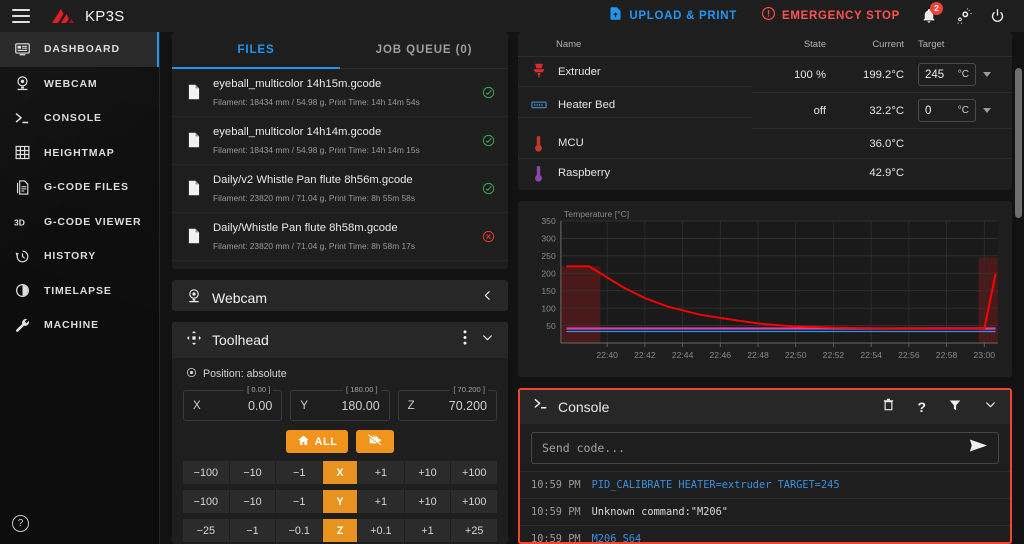 The image size is (1024, 544). What do you see at coordinates (487, 298) in the screenshot?
I see `chevron-left-icon` at bounding box center [487, 298].